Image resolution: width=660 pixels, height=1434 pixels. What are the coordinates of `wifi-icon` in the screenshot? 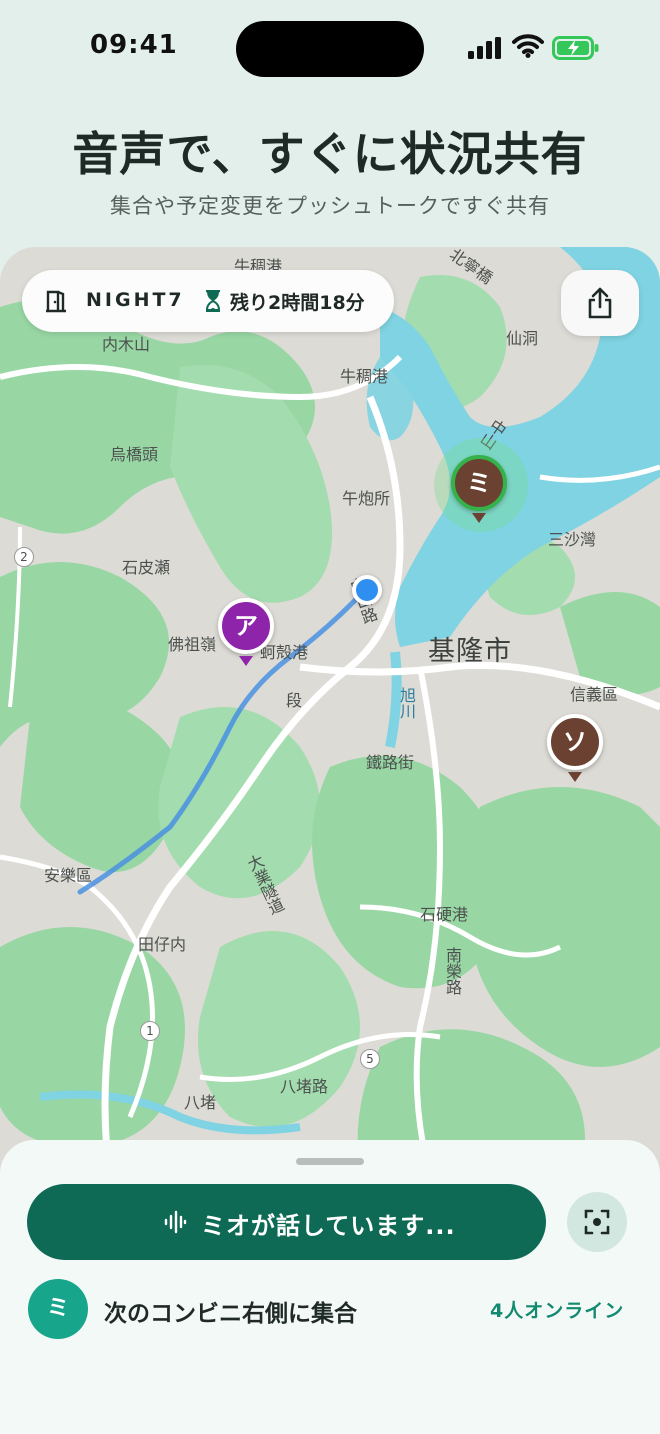 It's located at (528, 46).